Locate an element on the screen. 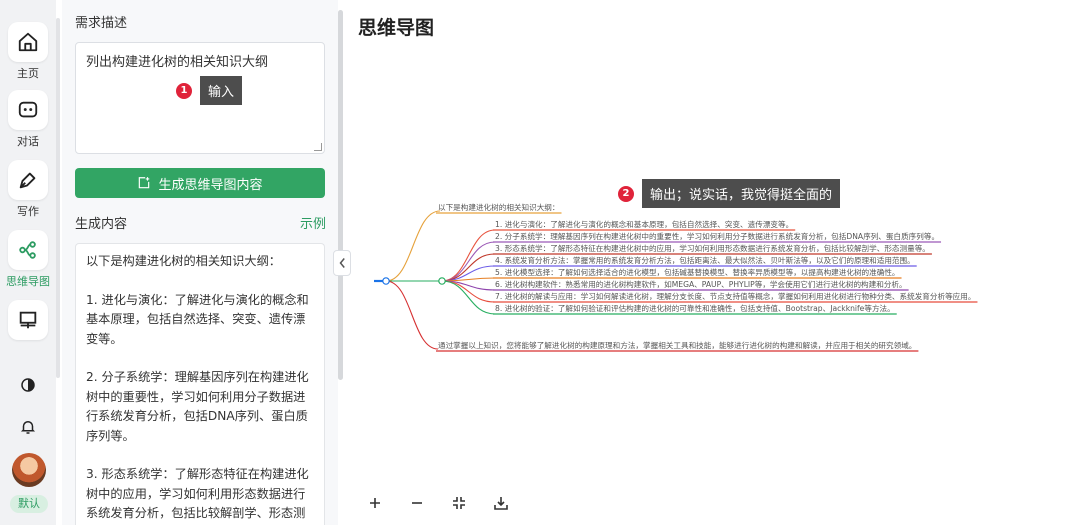 Image resolution: width=1080 pixels, height=525 pixels. zoom-out-button is located at coordinates (416, 502).